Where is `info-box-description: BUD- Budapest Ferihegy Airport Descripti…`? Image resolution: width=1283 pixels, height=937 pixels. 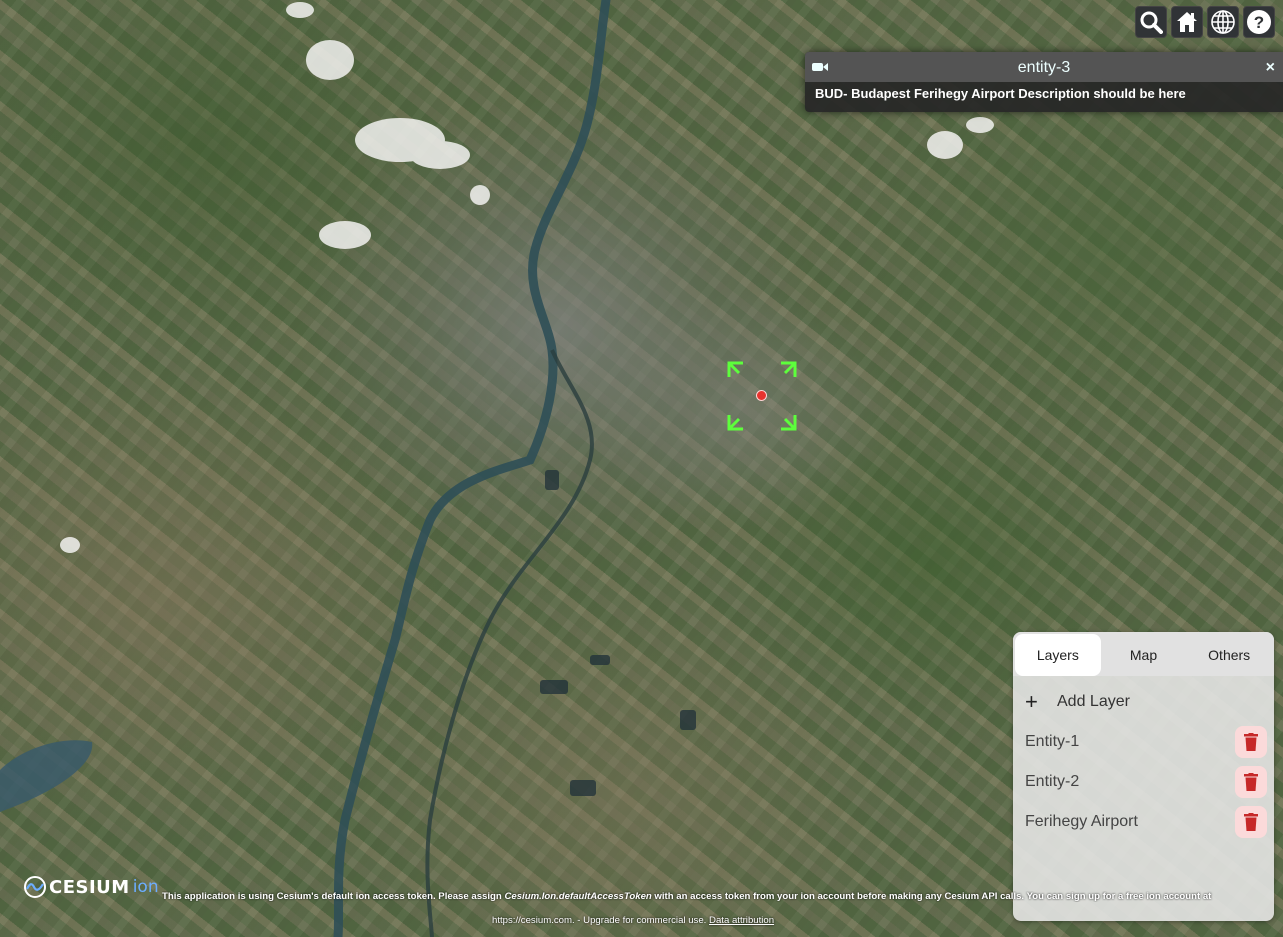 info-box-description: BUD- Budapest Ferihegy Airport Descripti… is located at coordinates (1000, 93).